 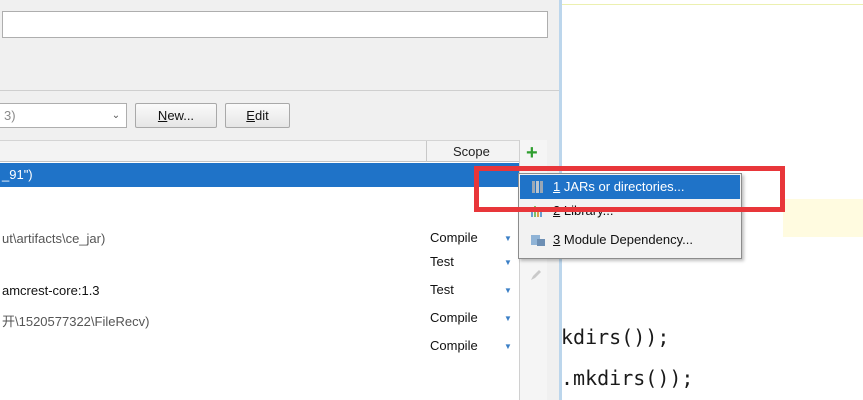 What do you see at coordinates (823, 218) in the screenshot?
I see `current-line-highlight` at bounding box center [823, 218].